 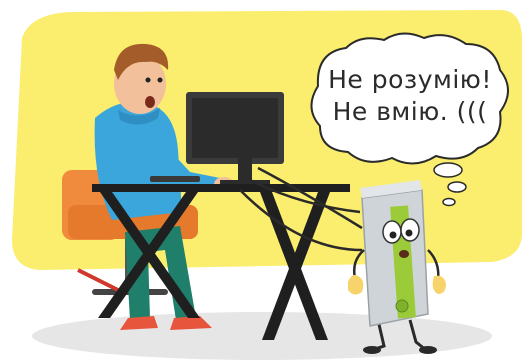 I want to click on speech-bubble-line-2: Не вмію. (((, so click(x=410, y=111).